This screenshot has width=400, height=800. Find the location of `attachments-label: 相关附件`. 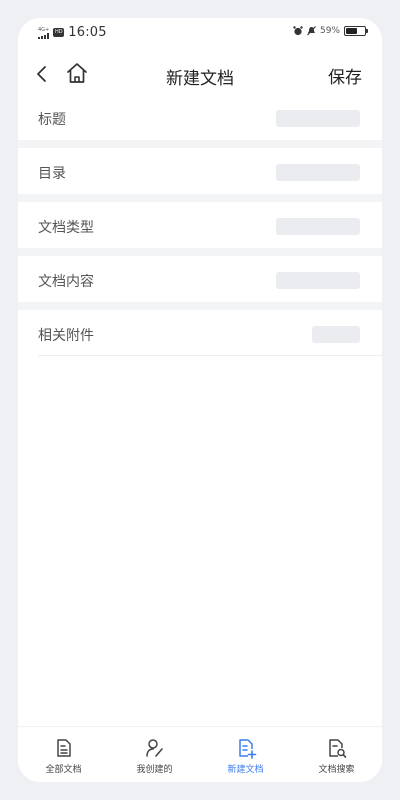

attachments-label: 相关附件 is located at coordinates (66, 336).